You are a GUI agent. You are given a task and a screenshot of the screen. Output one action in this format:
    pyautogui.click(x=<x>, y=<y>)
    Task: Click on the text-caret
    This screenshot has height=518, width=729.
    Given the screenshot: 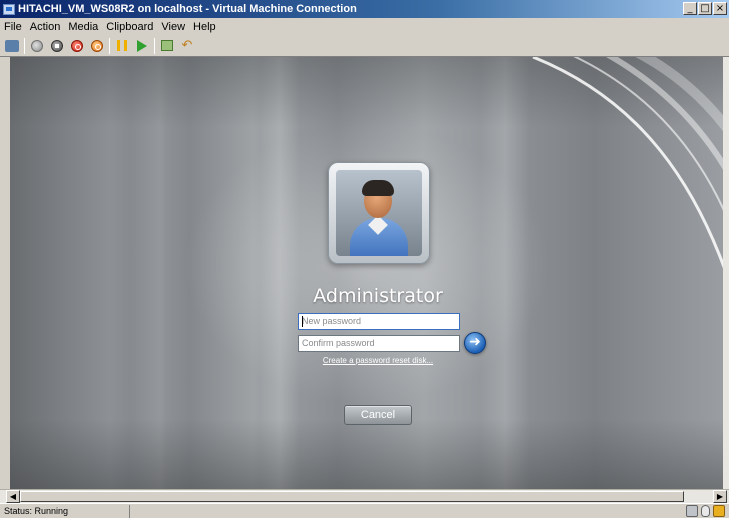 What is the action you would take?
    pyautogui.click(x=302, y=321)
    